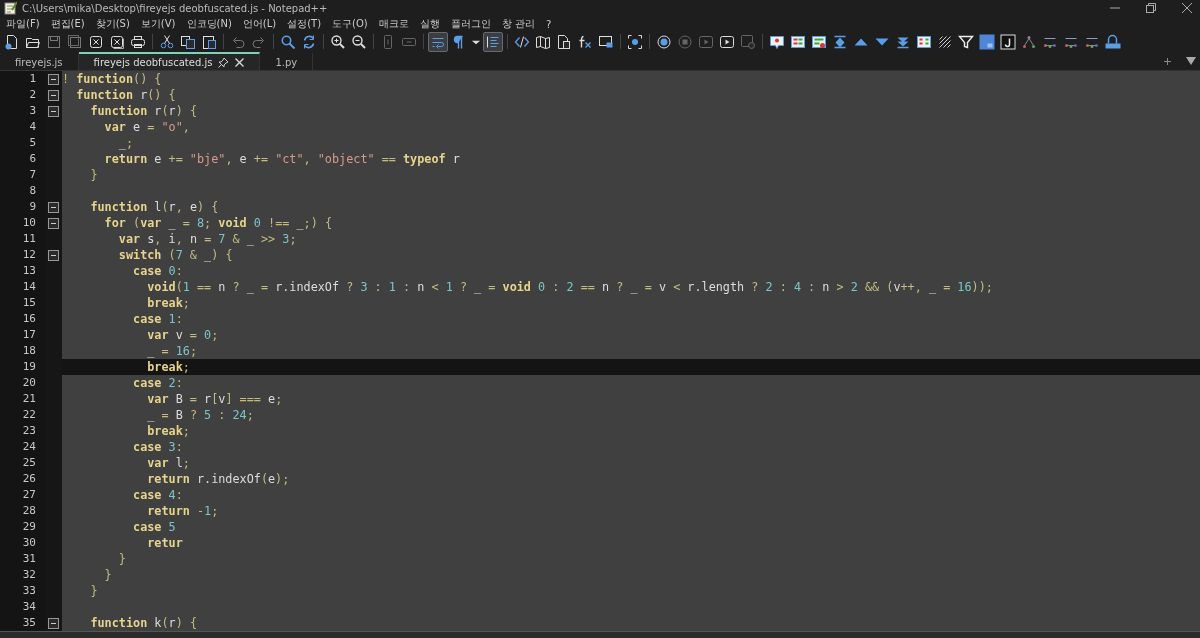 The width and height of the screenshot is (1200, 638). Describe the element at coordinates (22, 143) in the screenshot. I see `line-number: 5` at that location.